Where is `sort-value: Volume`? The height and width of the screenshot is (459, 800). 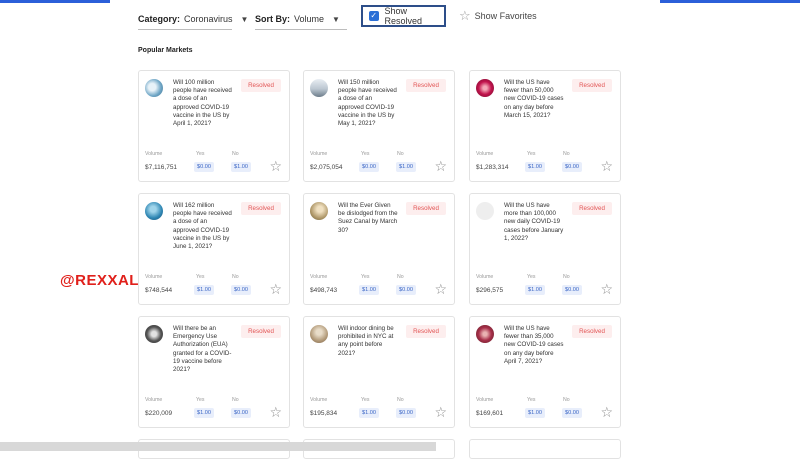 sort-value: Volume is located at coordinates (309, 19).